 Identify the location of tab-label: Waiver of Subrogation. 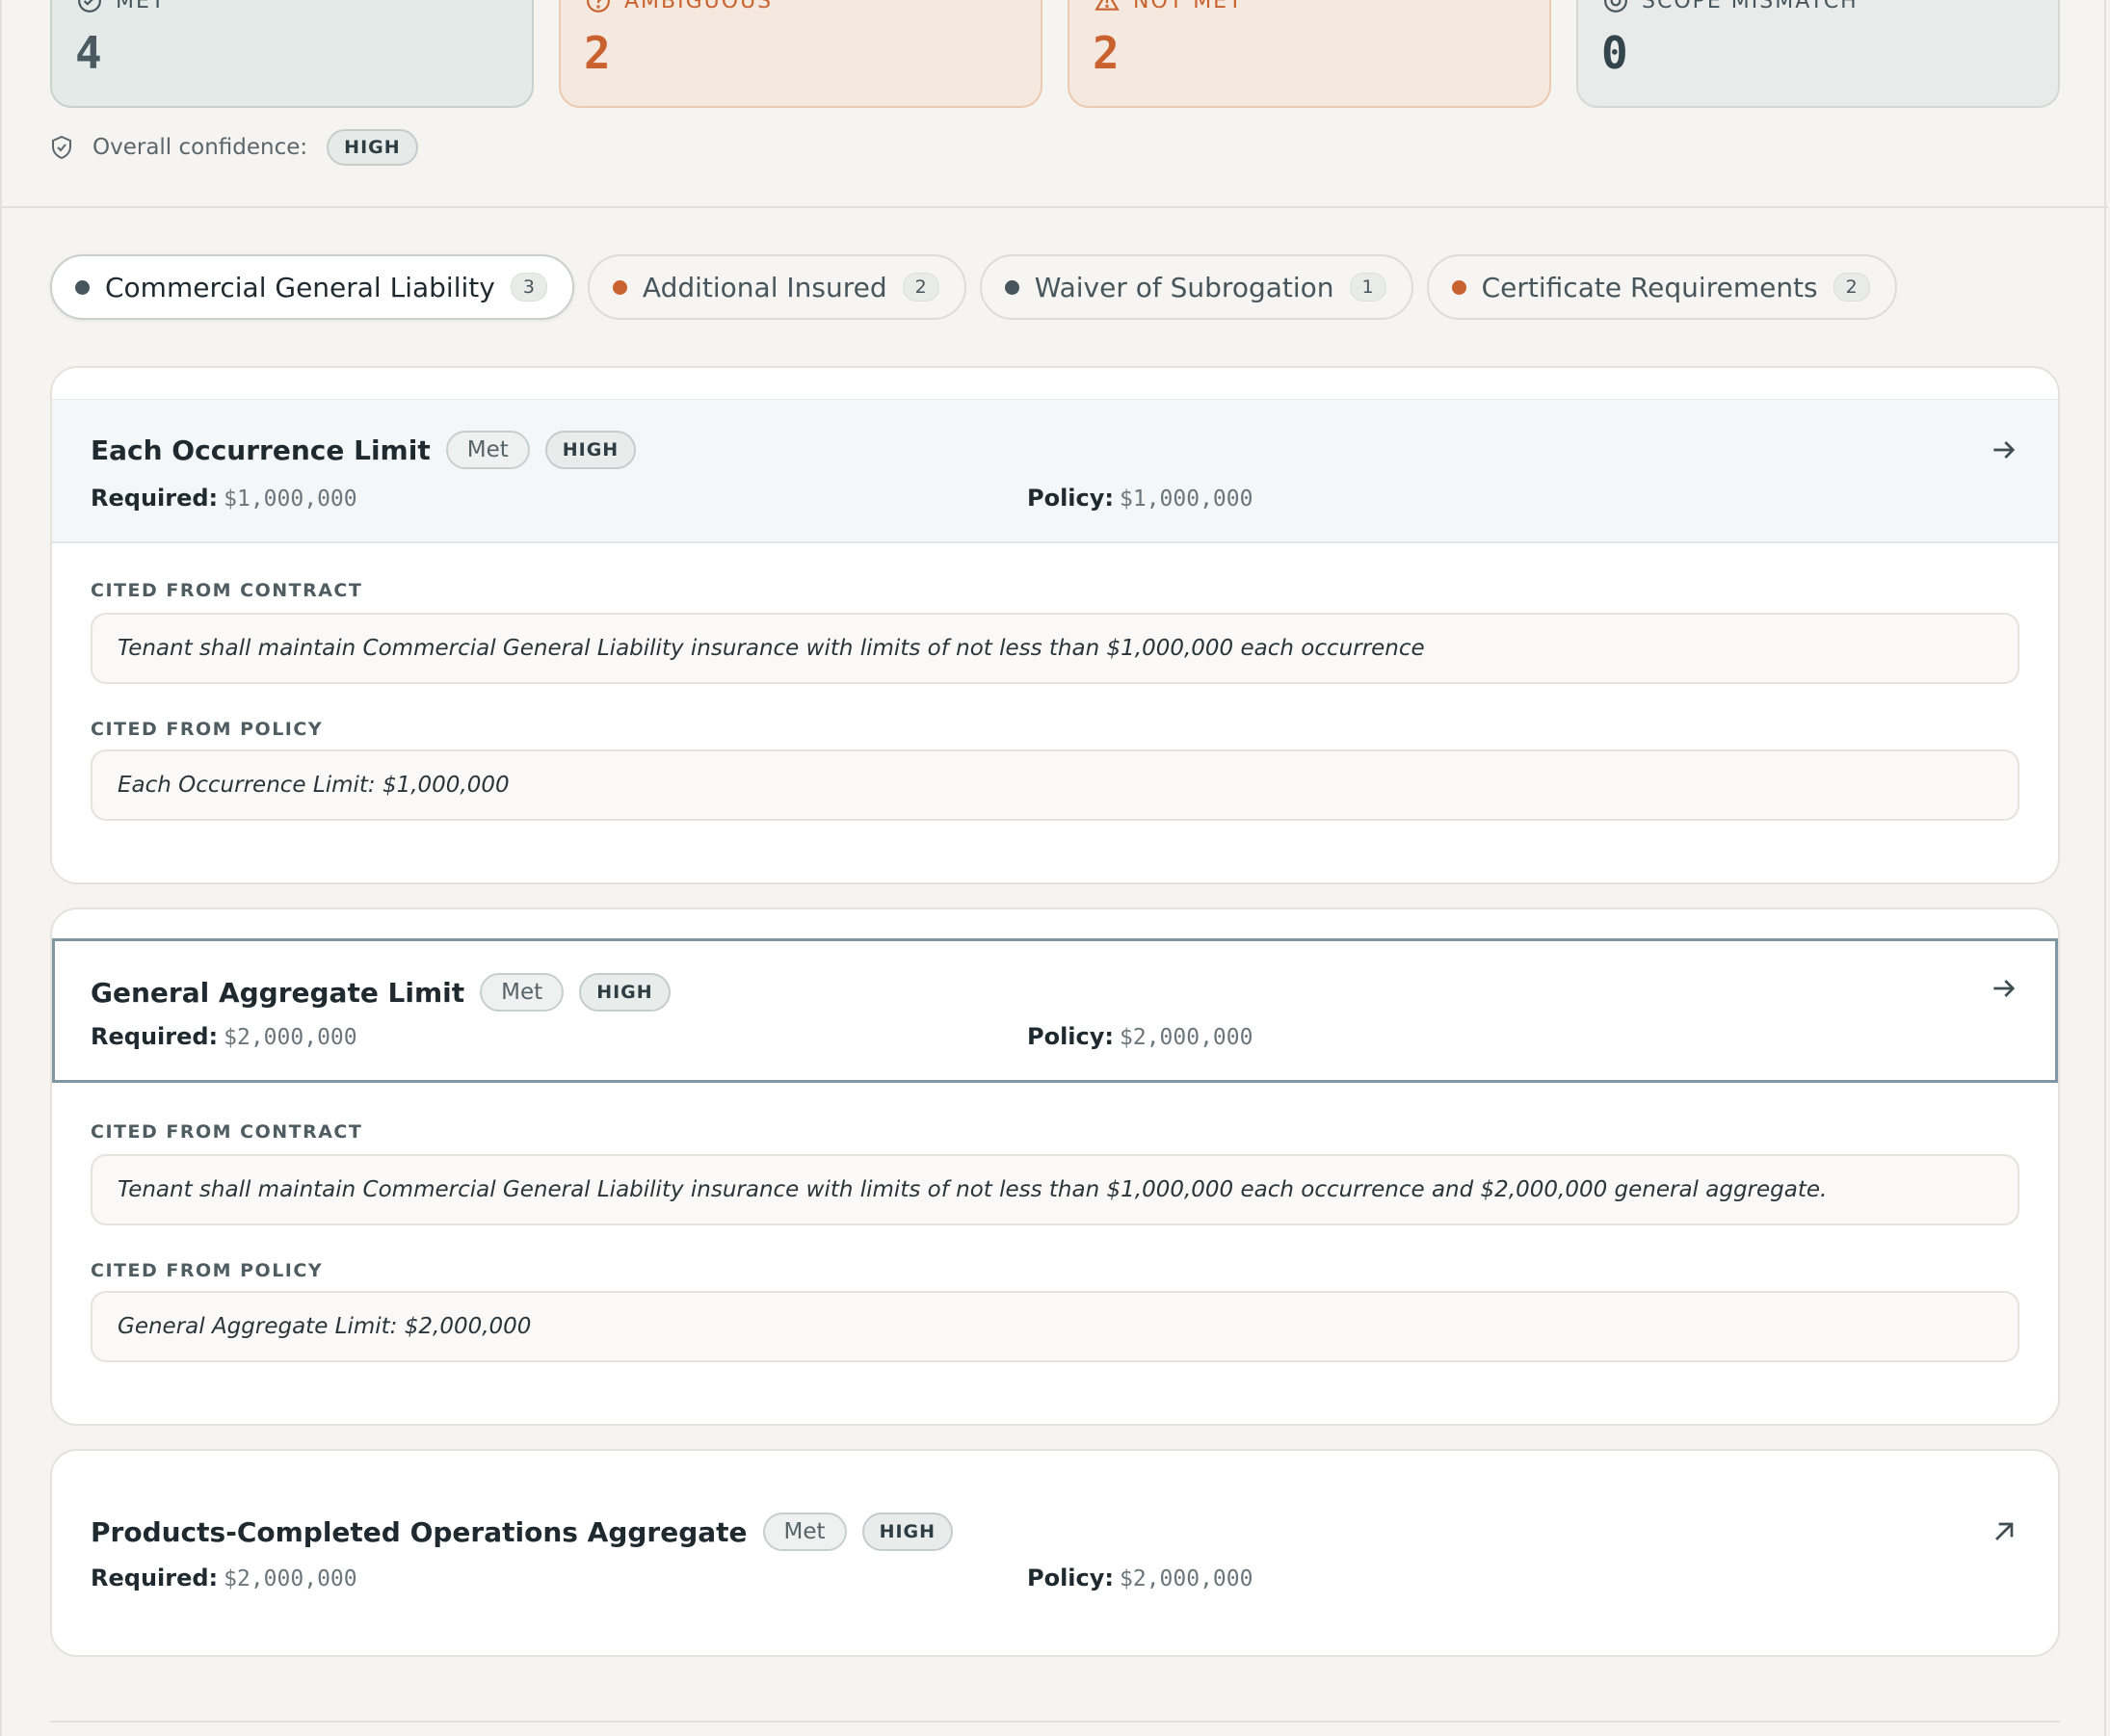
(1184, 287).